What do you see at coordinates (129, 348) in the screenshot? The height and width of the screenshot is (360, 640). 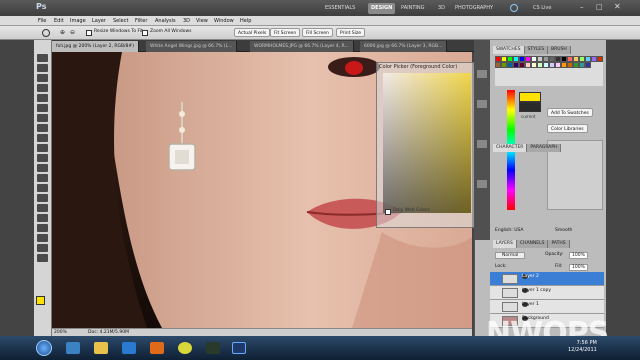 I see `media-player-icon` at bounding box center [129, 348].